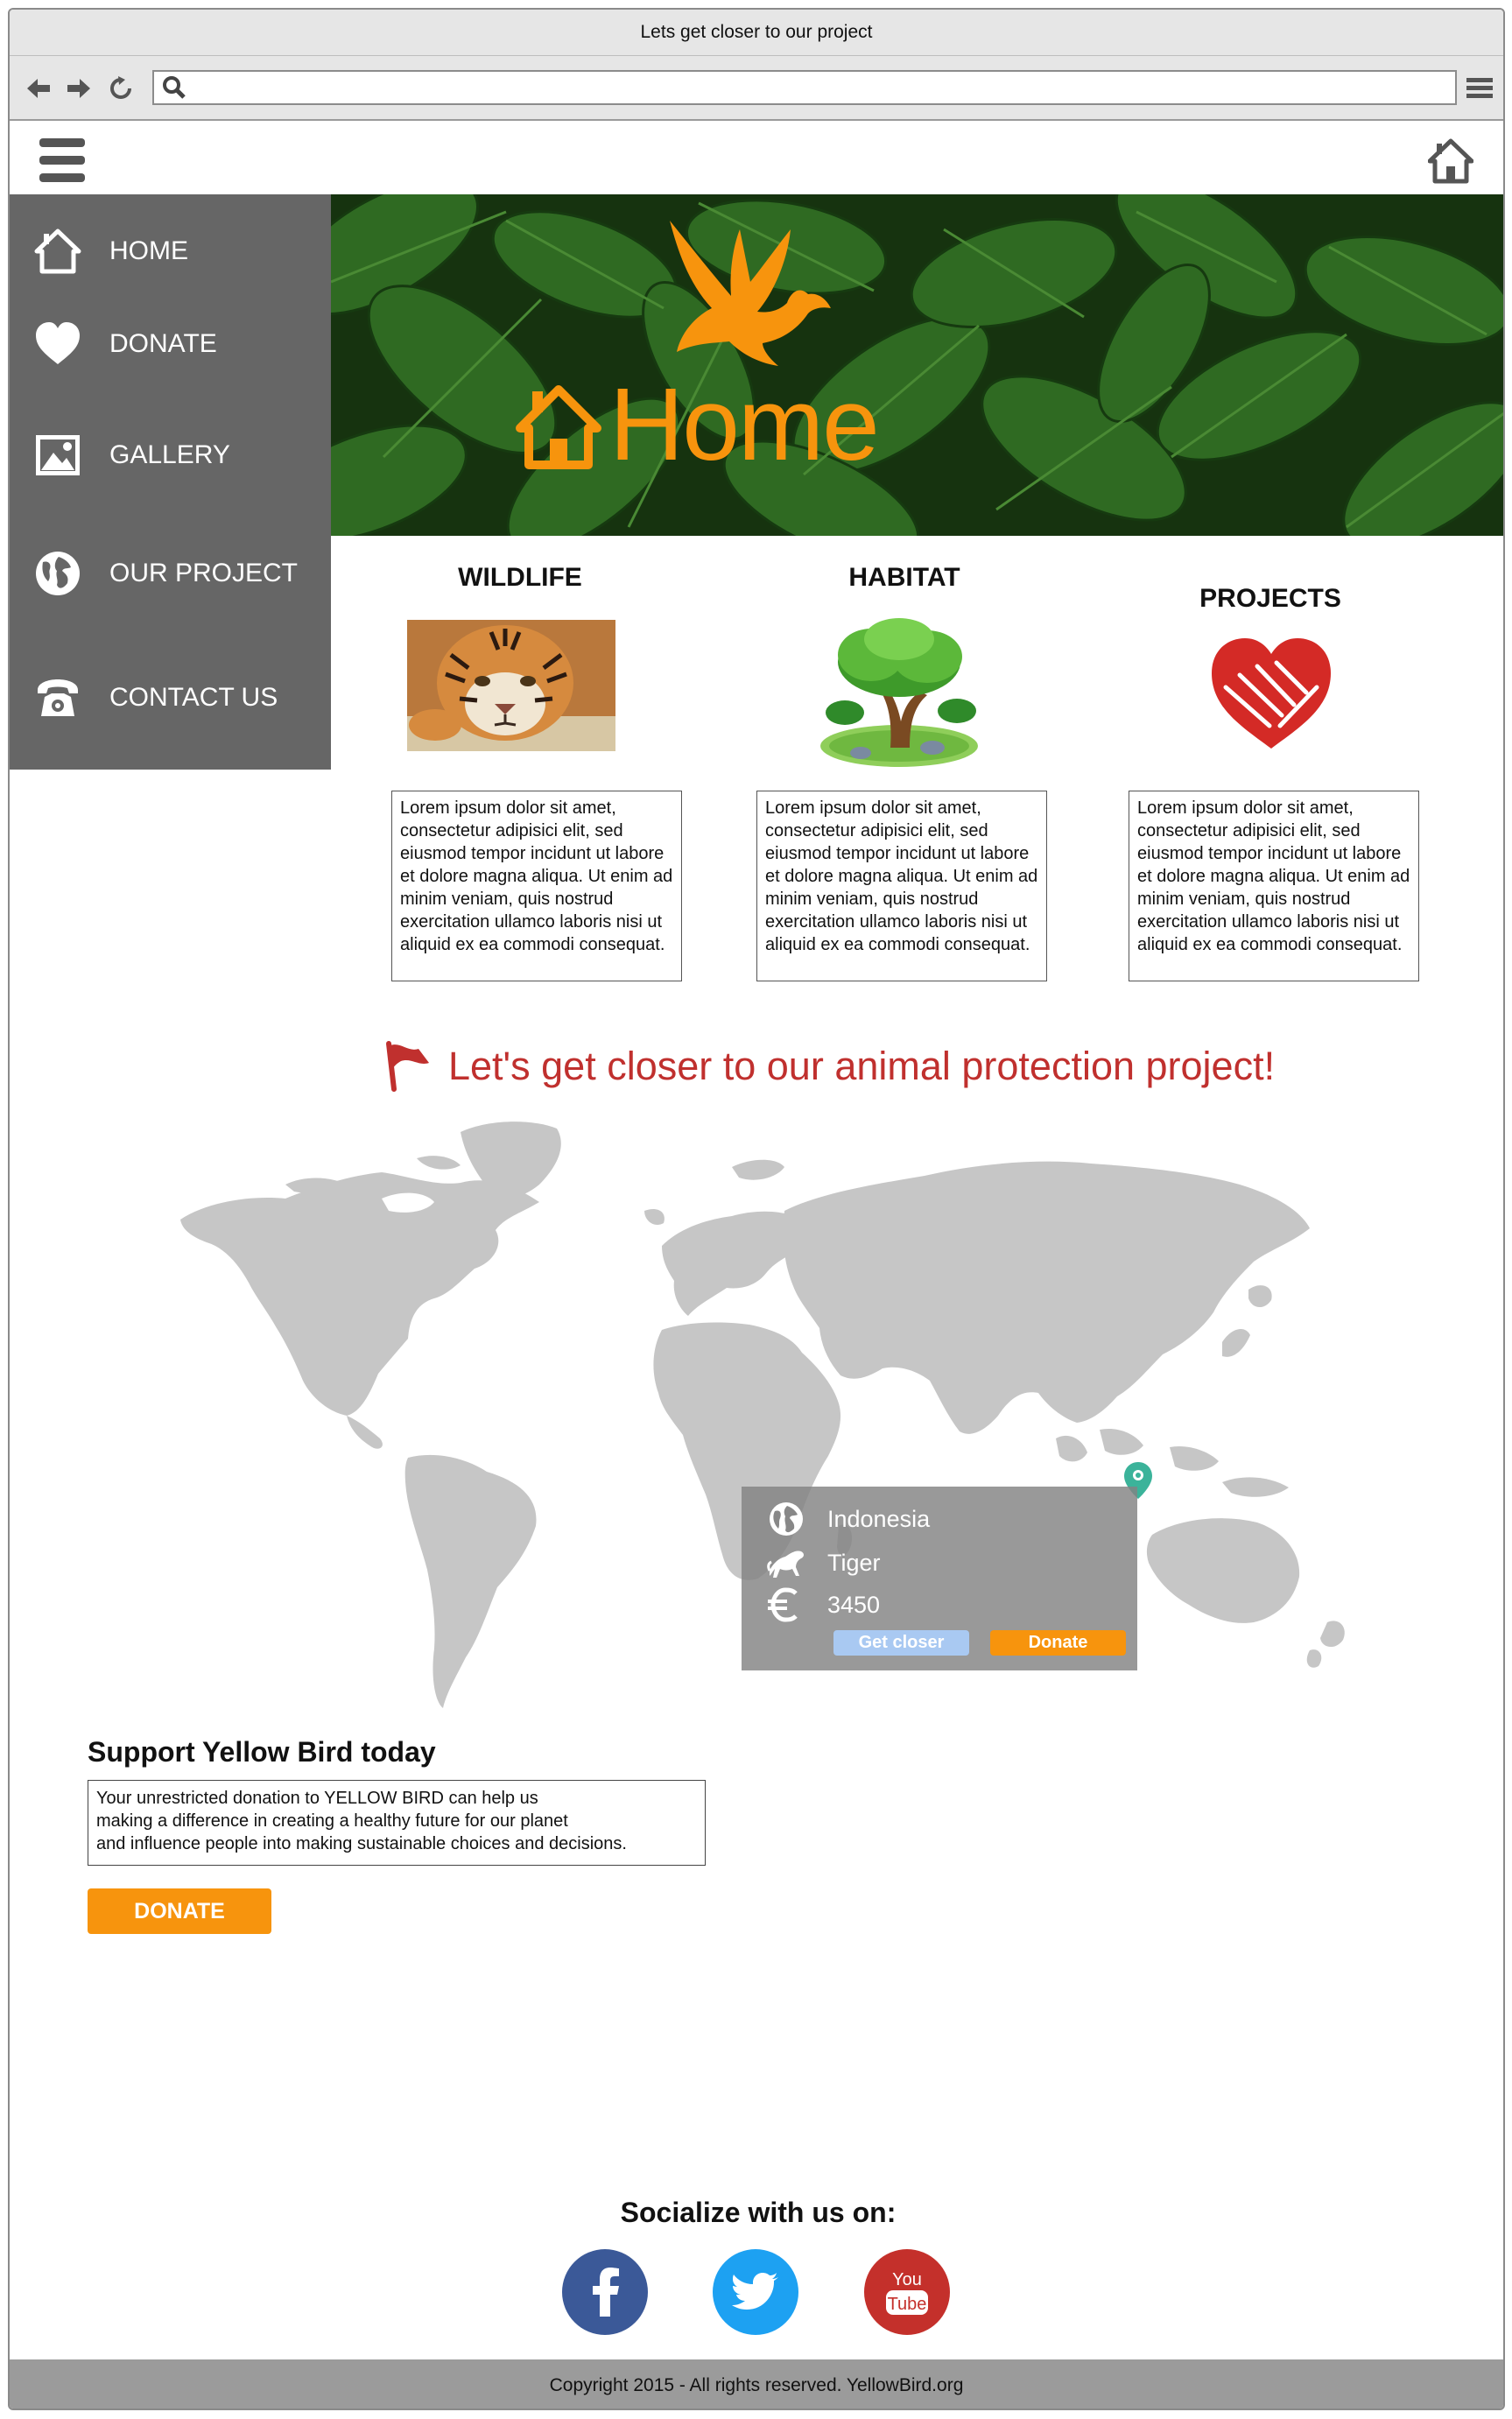  What do you see at coordinates (194, 697) in the screenshot?
I see `sidebar-item-label: CONTACT US` at bounding box center [194, 697].